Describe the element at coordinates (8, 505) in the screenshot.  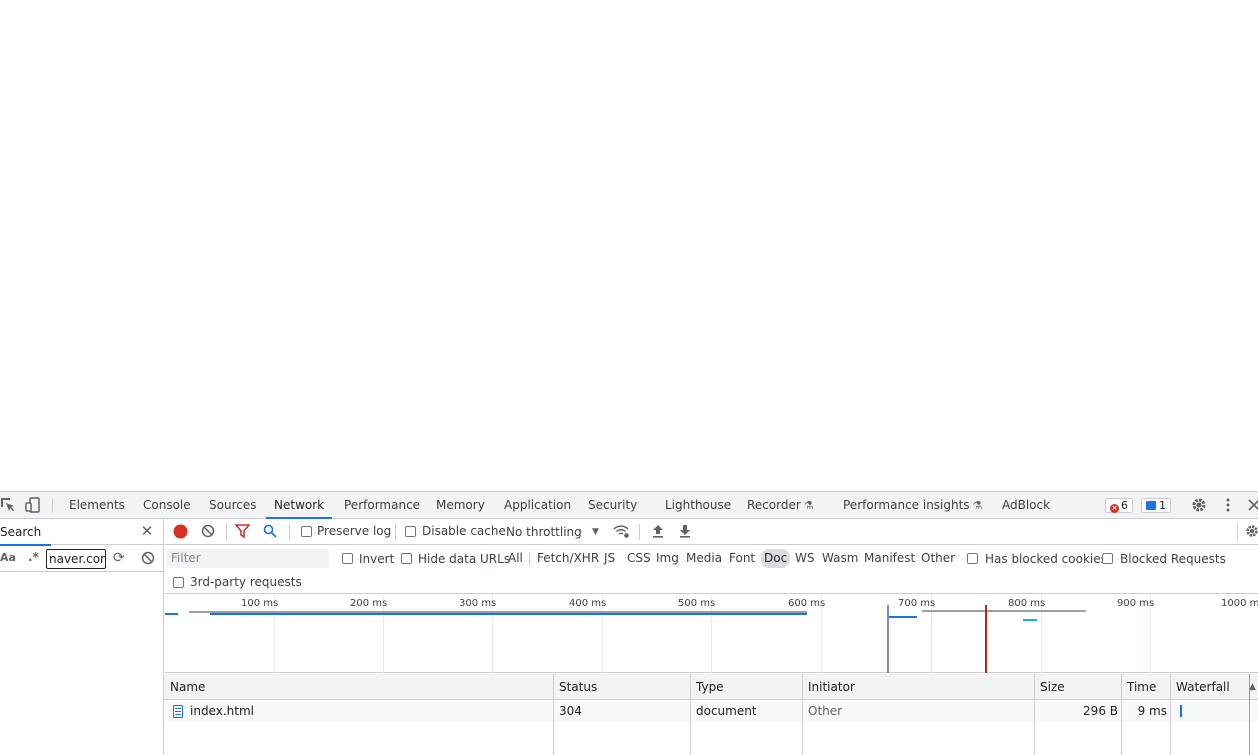
I see `inspect-element-icon` at that location.